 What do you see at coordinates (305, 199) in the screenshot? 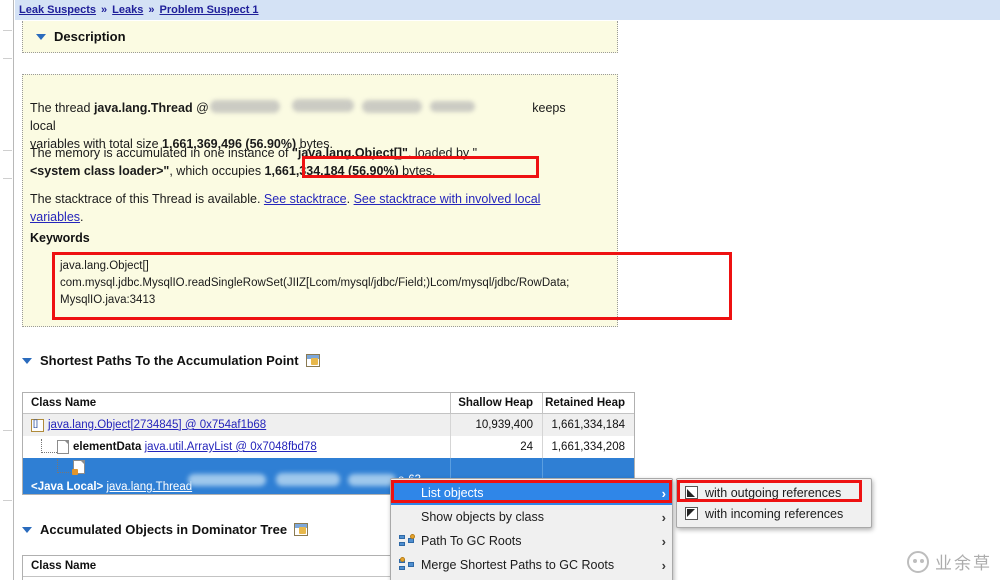
I see `link-see-stacktrace: See stacktrace` at bounding box center [305, 199].